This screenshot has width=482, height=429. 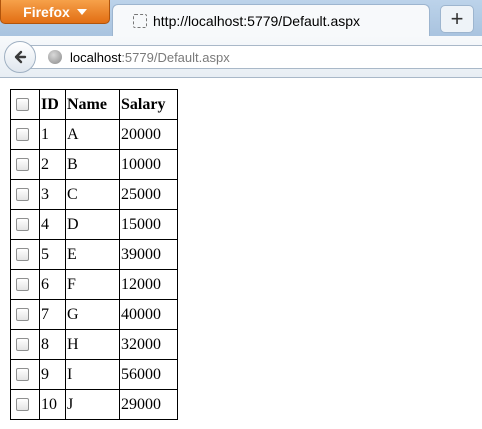 I want to click on header-select-all-cell, so click(x=25, y=104).